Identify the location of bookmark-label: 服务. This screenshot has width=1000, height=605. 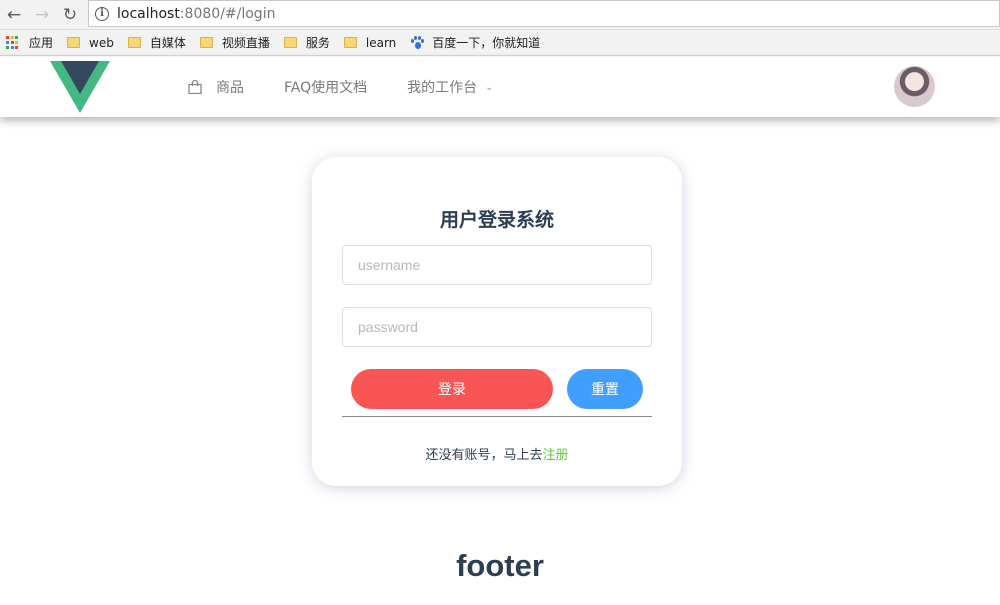
(317, 43).